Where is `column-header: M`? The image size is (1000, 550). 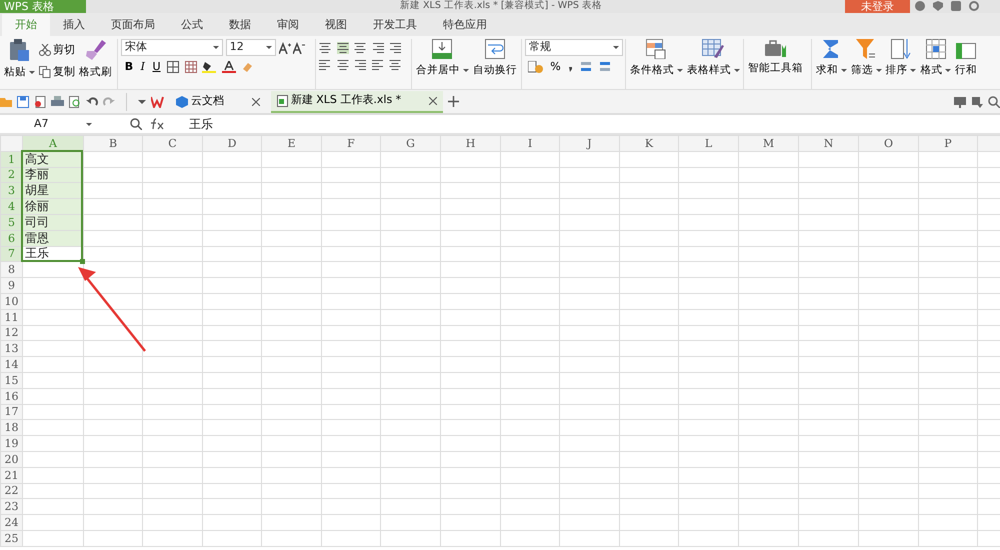
column-header: M is located at coordinates (768, 144).